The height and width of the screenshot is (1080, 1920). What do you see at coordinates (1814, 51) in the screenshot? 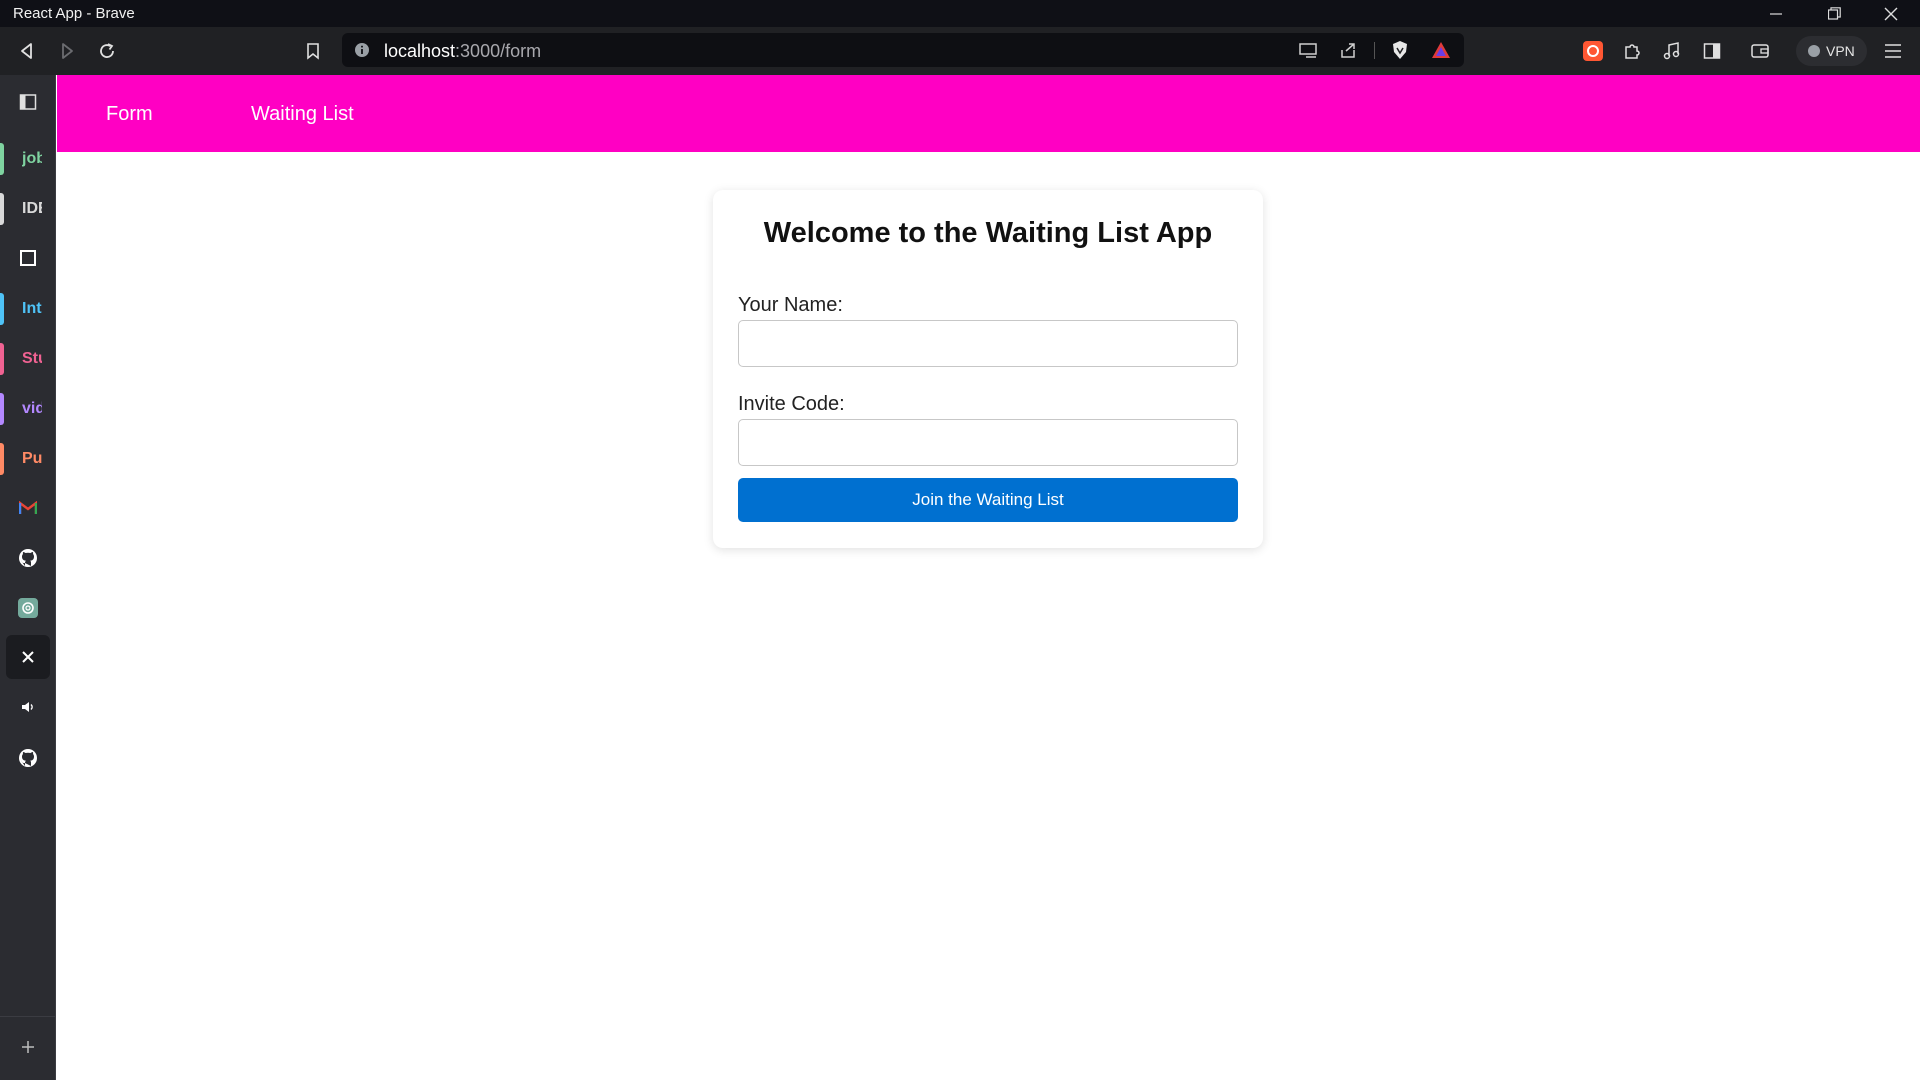
I see `vpn-status-icon` at bounding box center [1814, 51].